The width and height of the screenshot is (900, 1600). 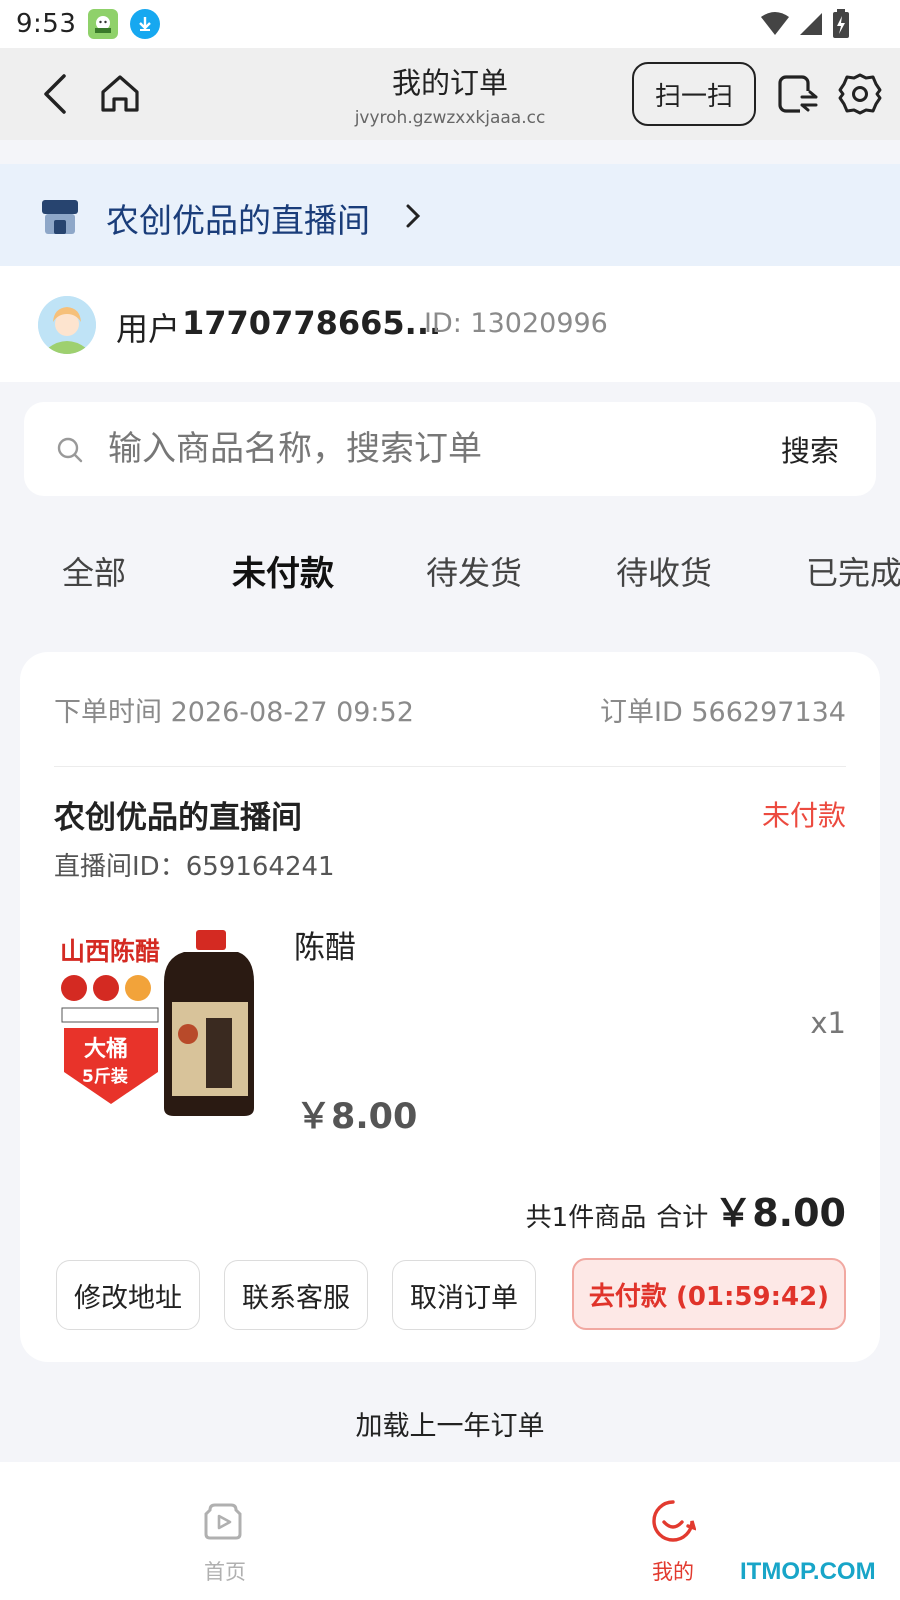 I want to click on watermark: ITMOP.COM, so click(x=808, y=1571).